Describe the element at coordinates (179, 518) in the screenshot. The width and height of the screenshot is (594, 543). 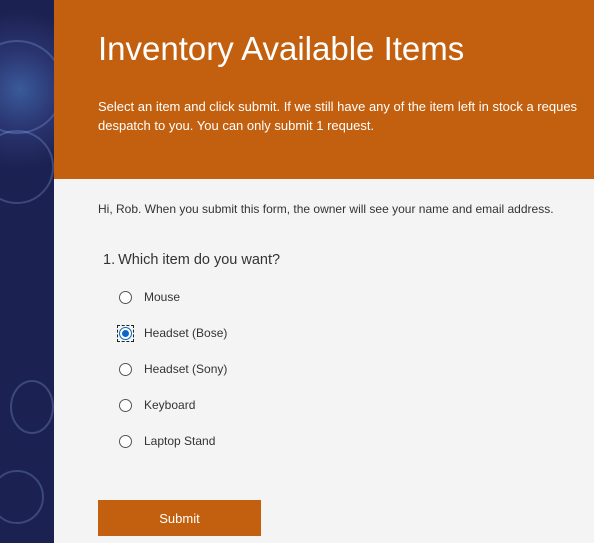
I see `submit-button: Submit` at that location.